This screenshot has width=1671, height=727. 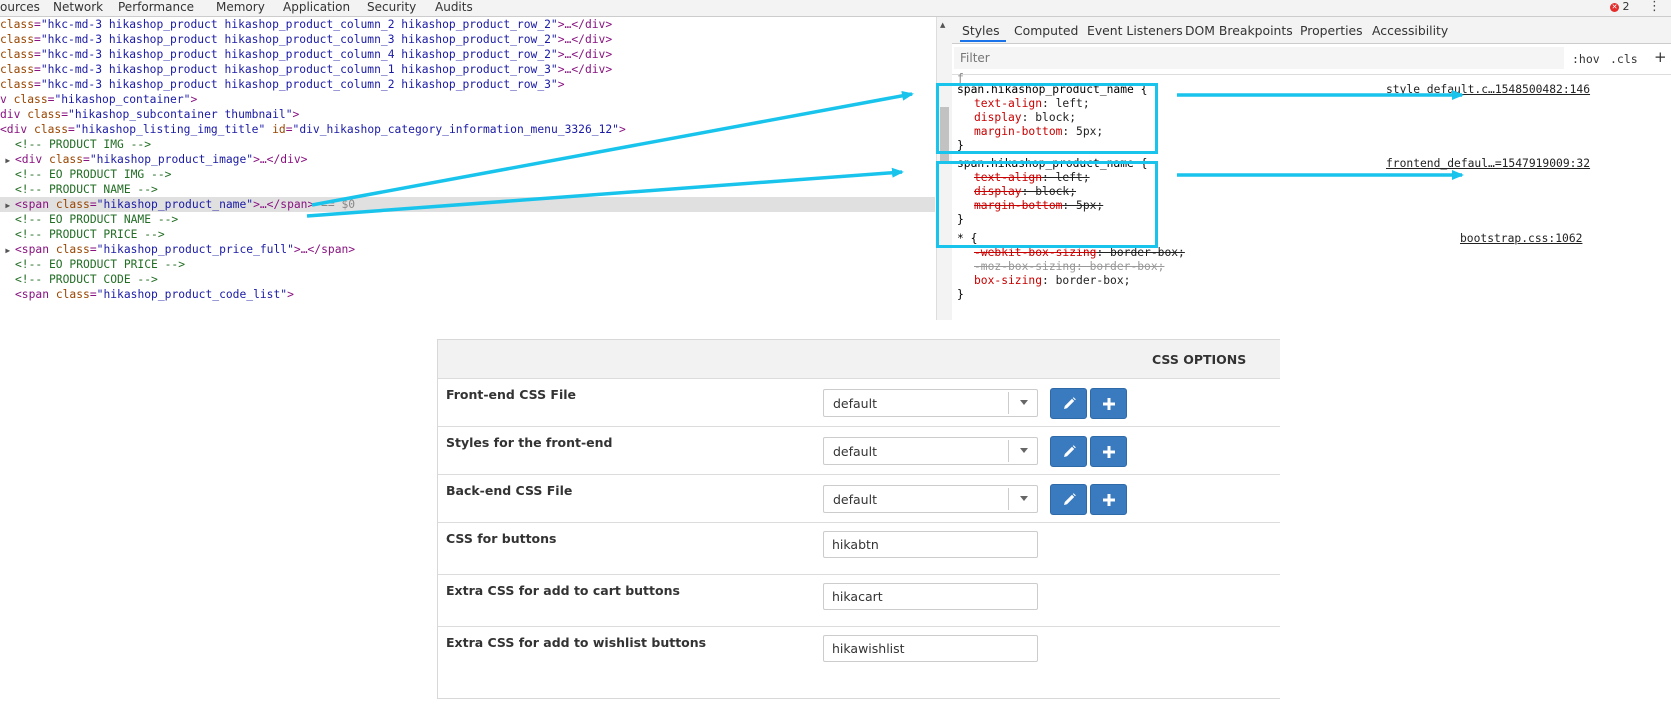 I want to click on rule-declaration: -moz-box-sizing: border-box;, so click(x=1069, y=267).